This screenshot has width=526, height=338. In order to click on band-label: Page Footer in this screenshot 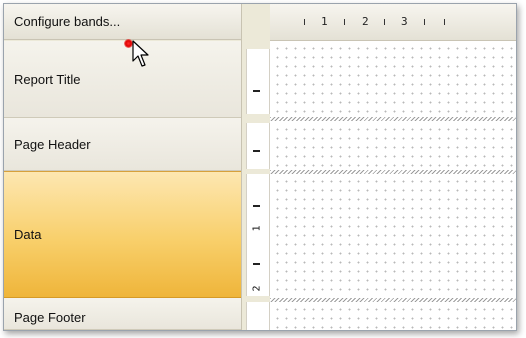, I will do `click(50, 317)`.